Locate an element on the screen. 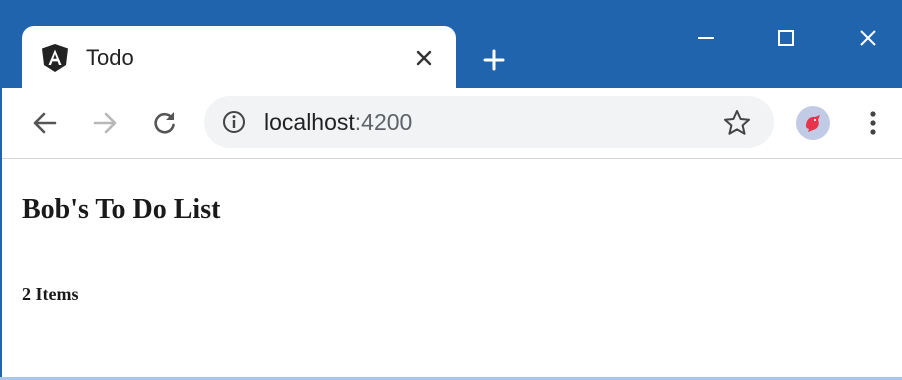 This screenshot has width=902, height=380. maximize-button is located at coordinates (786, 38).